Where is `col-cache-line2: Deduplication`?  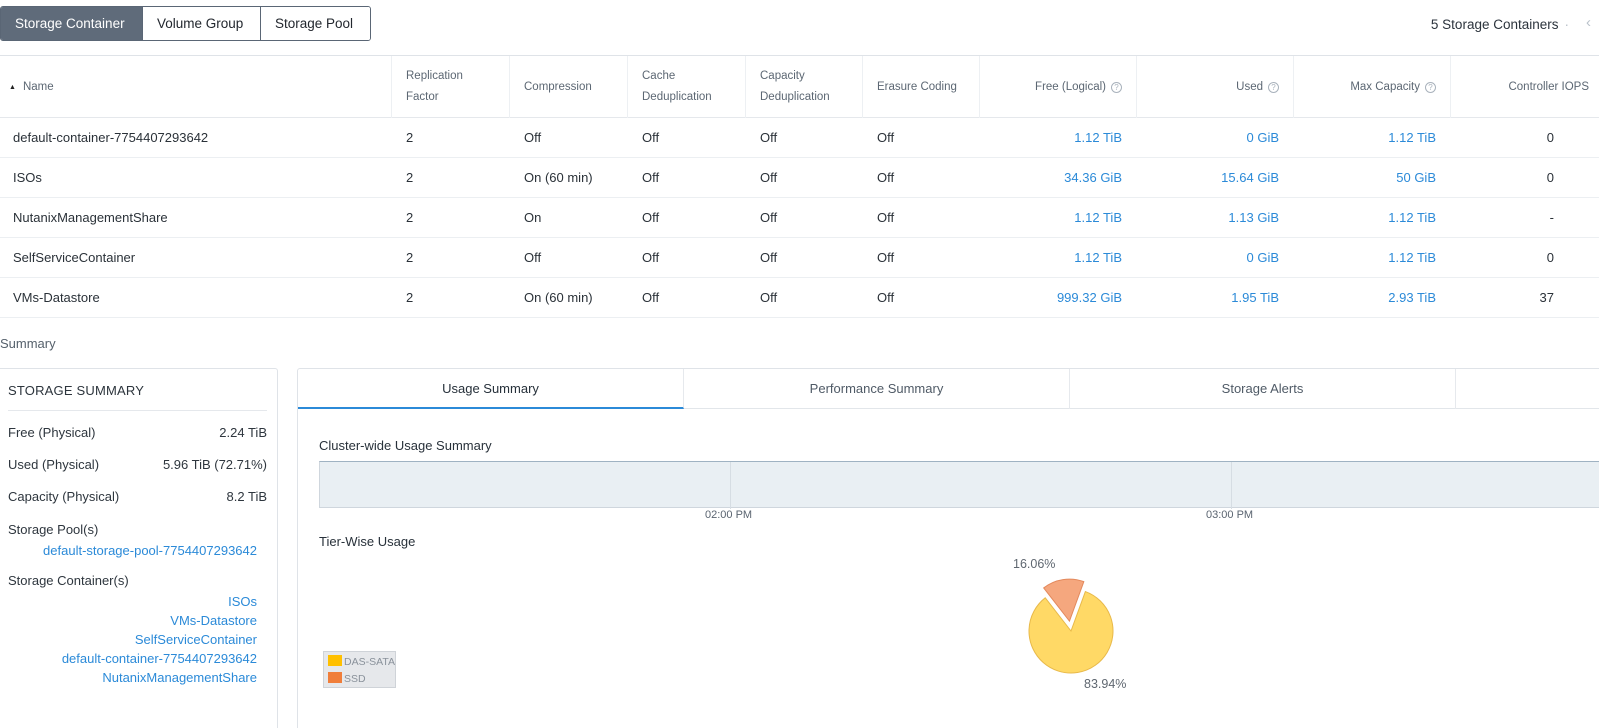 col-cache-line2: Deduplication is located at coordinates (677, 97).